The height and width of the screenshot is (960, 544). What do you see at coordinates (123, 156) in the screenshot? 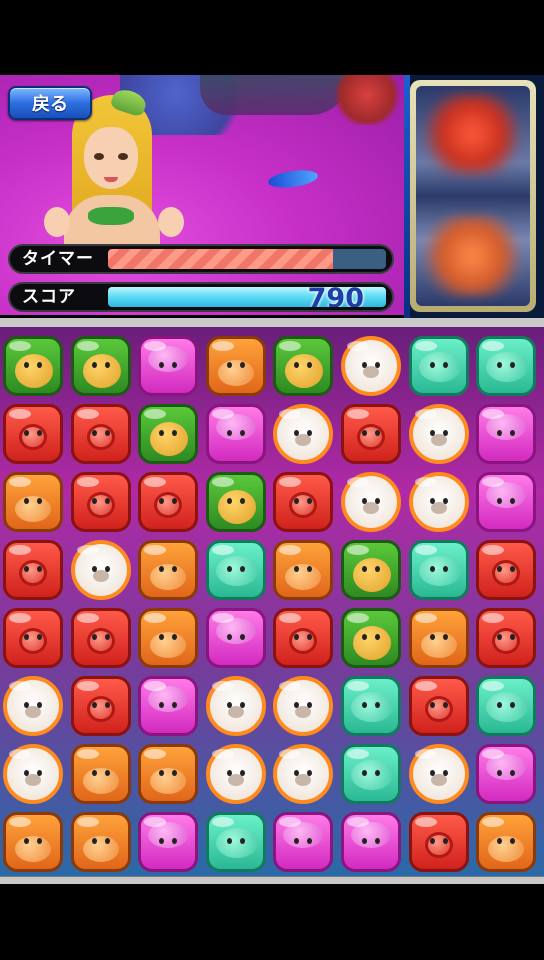
I see `character-eye-right` at bounding box center [123, 156].